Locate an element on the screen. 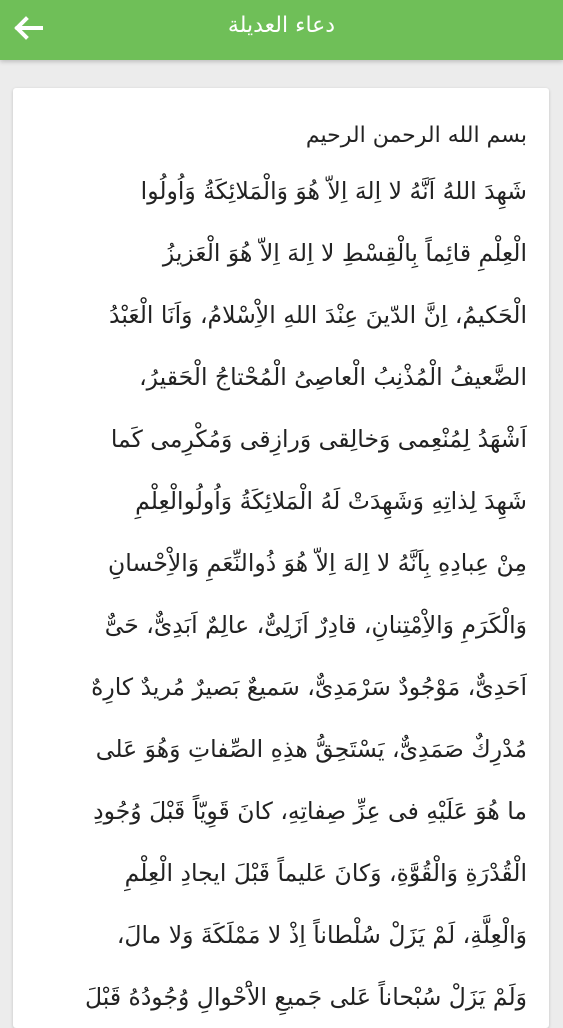 This screenshot has height=1028, width=563. back-button is located at coordinates (28, 28).